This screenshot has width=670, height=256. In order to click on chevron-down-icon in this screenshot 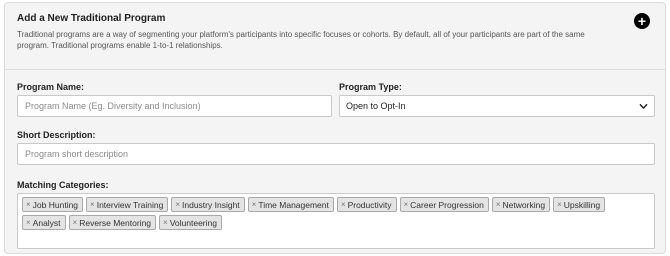, I will do `click(643, 106)`.